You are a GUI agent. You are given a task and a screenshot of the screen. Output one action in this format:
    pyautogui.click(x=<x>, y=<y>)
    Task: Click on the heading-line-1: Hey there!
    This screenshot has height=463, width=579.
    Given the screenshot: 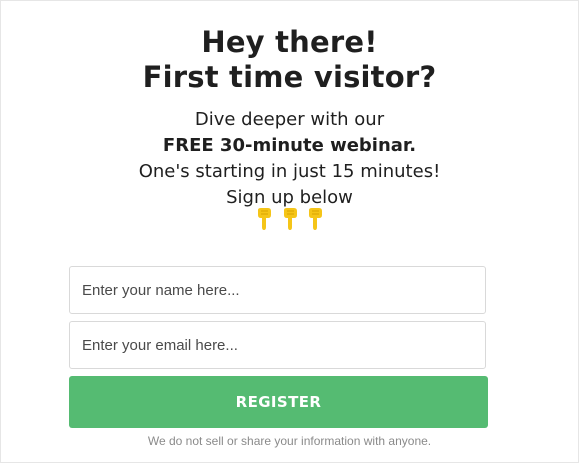 What is the action you would take?
    pyautogui.click(x=289, y=42)
    